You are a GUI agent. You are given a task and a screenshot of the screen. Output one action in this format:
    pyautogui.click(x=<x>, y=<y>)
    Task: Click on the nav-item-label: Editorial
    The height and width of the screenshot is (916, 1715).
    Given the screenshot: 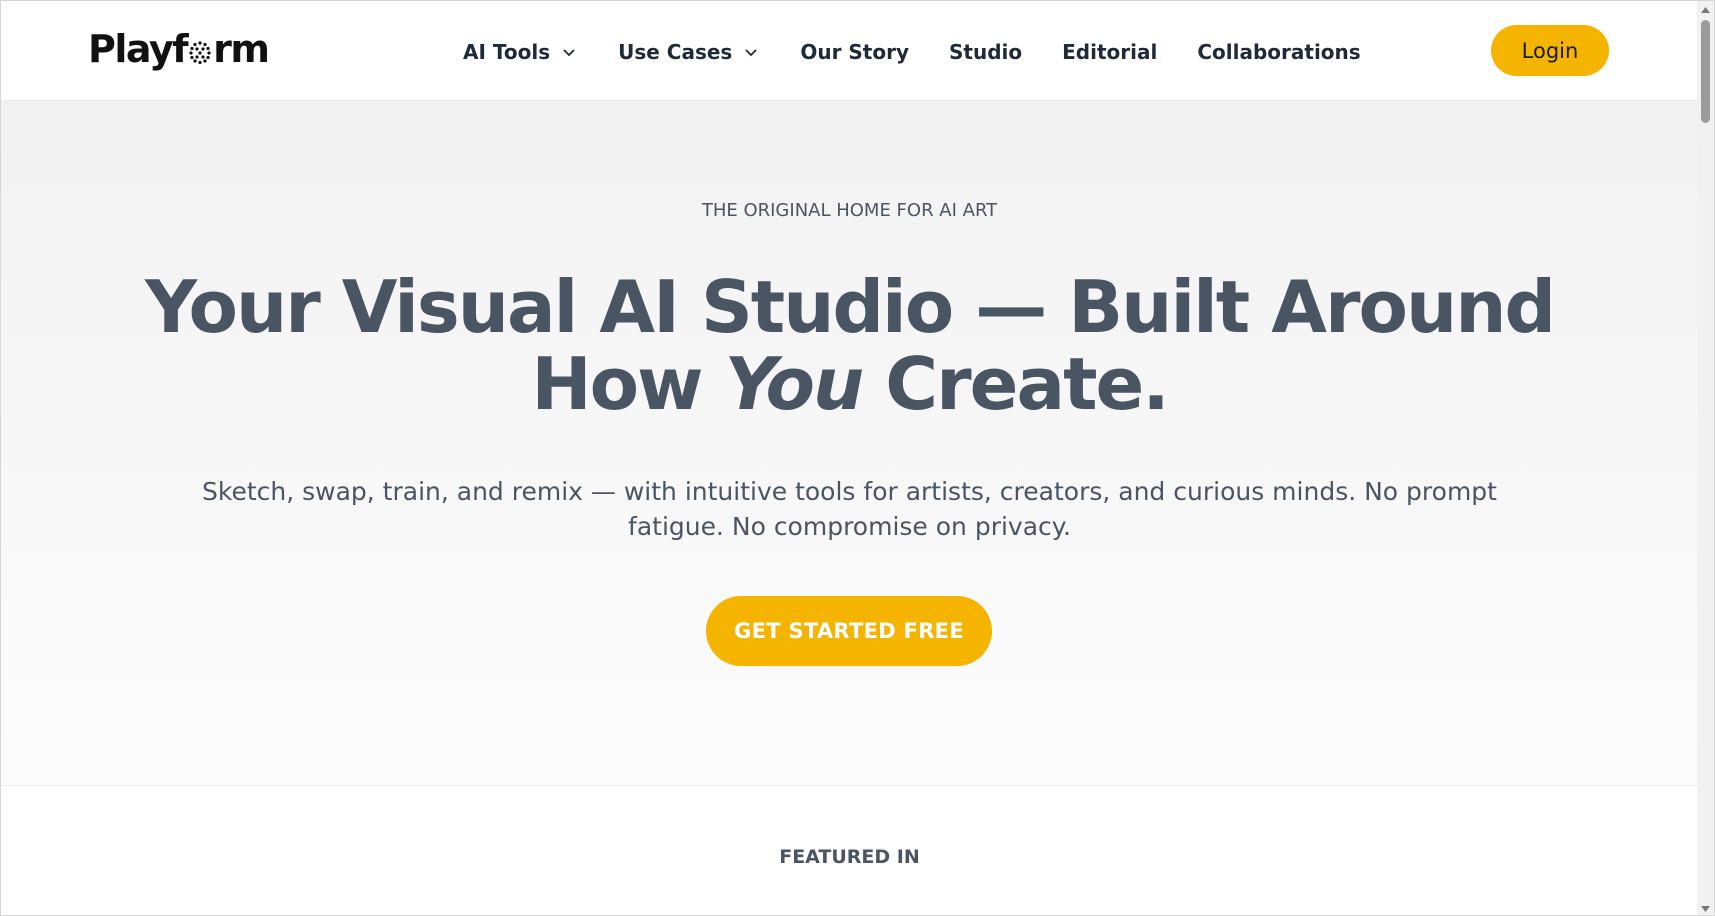 What is the action you would take?
    pyautogui.click(x=1110, y=52)
    